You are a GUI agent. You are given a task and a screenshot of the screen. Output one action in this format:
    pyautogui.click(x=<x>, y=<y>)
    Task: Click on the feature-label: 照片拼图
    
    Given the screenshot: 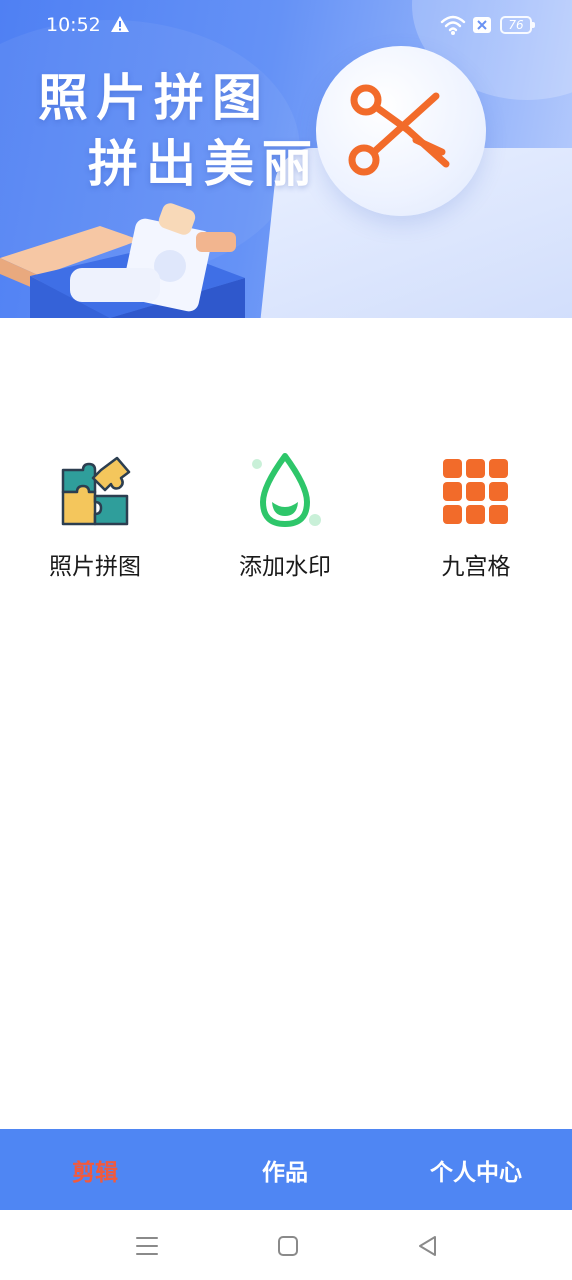 What is the action you would take?
    pyautogui.click(x=95, y=567)
    